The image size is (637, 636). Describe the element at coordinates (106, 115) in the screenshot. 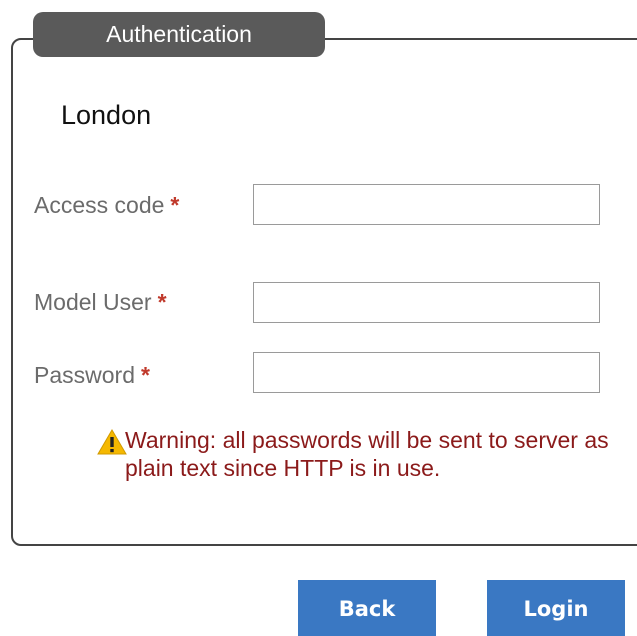

I see `site-name: London` at that location.